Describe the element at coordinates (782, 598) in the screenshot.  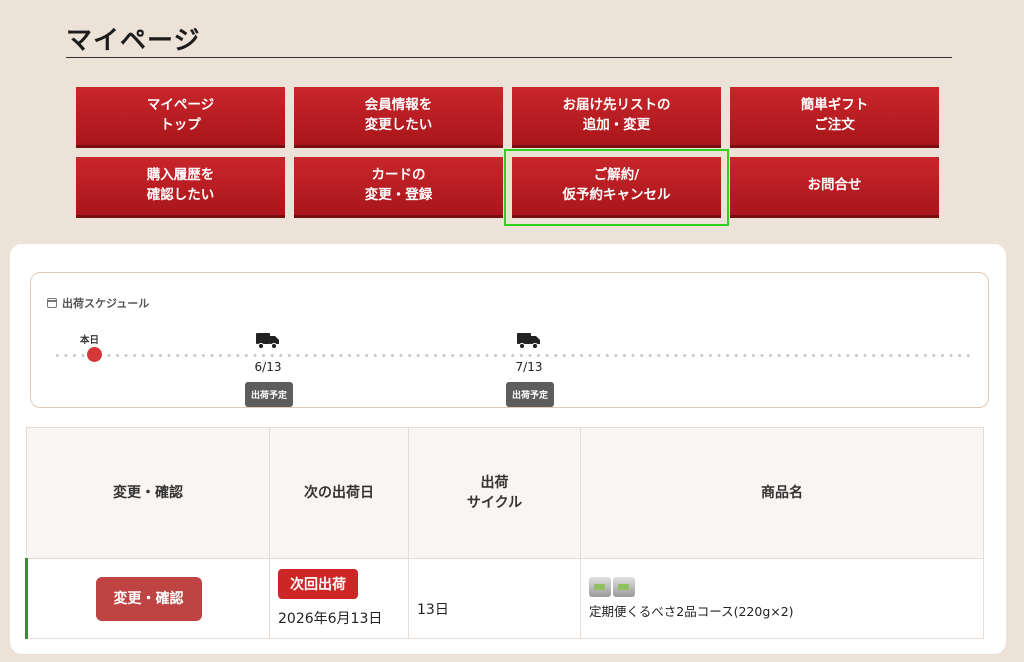
I see `product-cell: 定期便くるべさ2品コース(220g×2)` at that location.